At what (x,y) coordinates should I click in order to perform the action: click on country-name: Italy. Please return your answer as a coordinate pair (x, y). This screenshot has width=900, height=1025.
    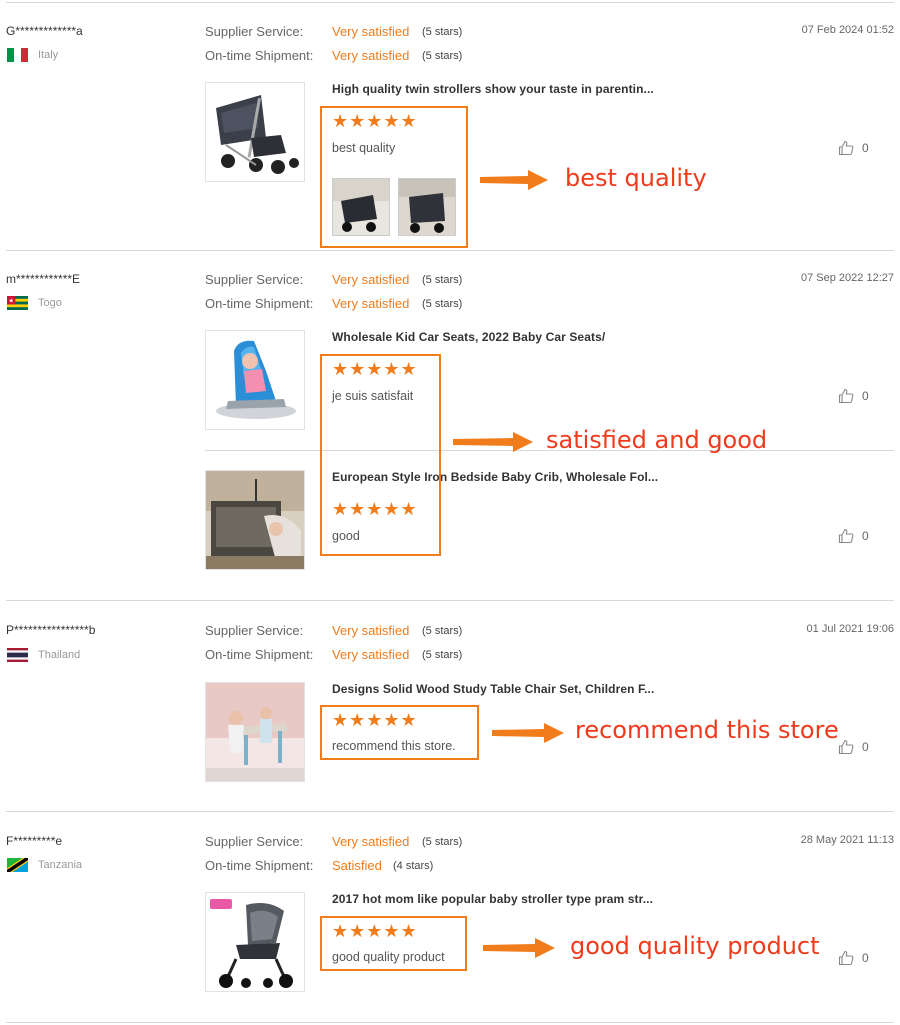
    Looking at the image, I should click on (48, 55).